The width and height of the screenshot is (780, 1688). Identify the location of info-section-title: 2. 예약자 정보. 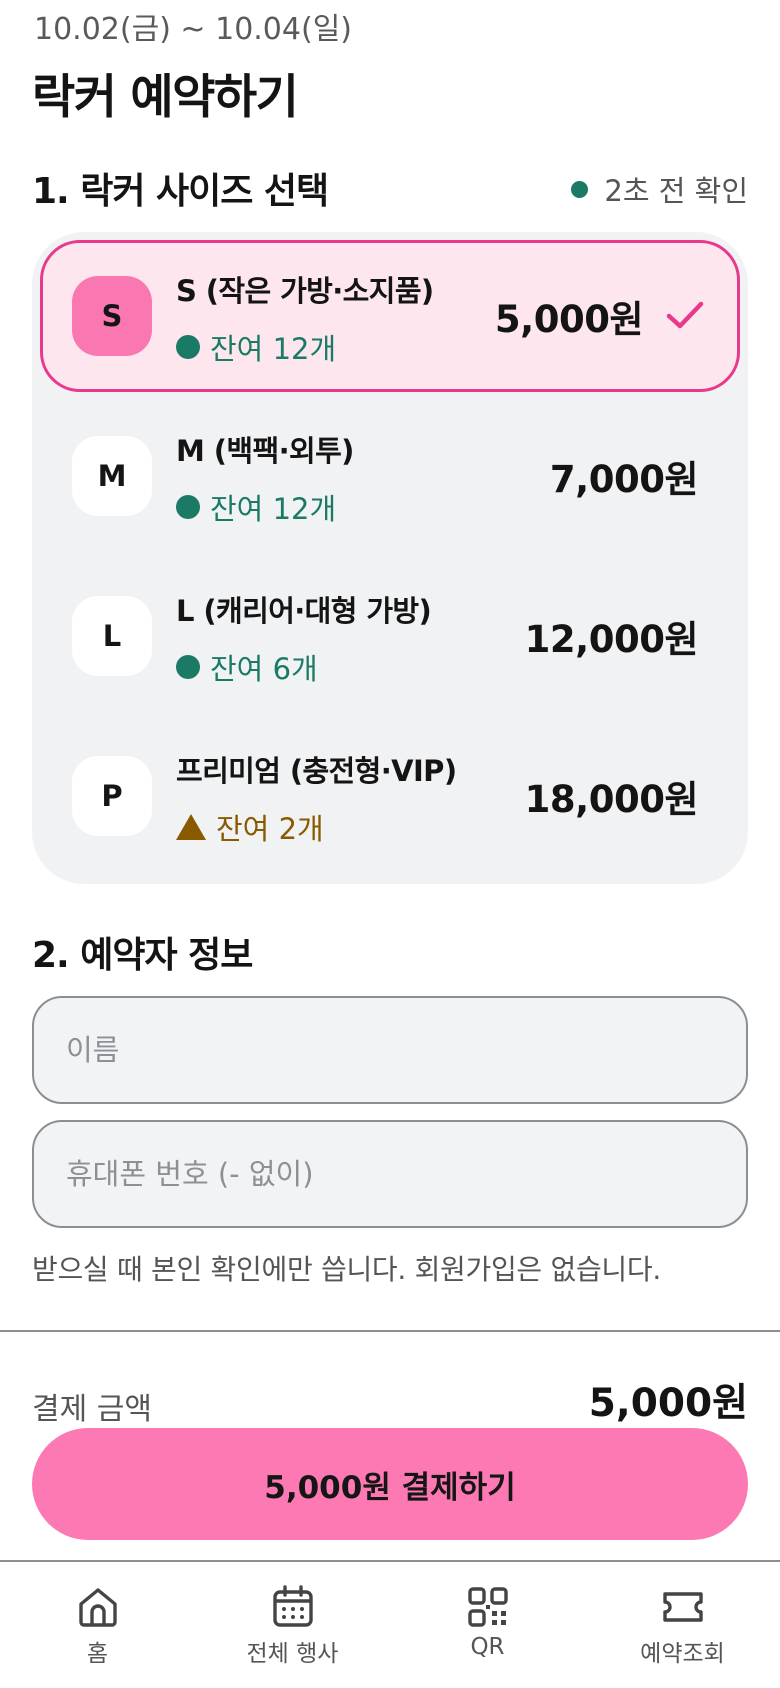
(142, 955).